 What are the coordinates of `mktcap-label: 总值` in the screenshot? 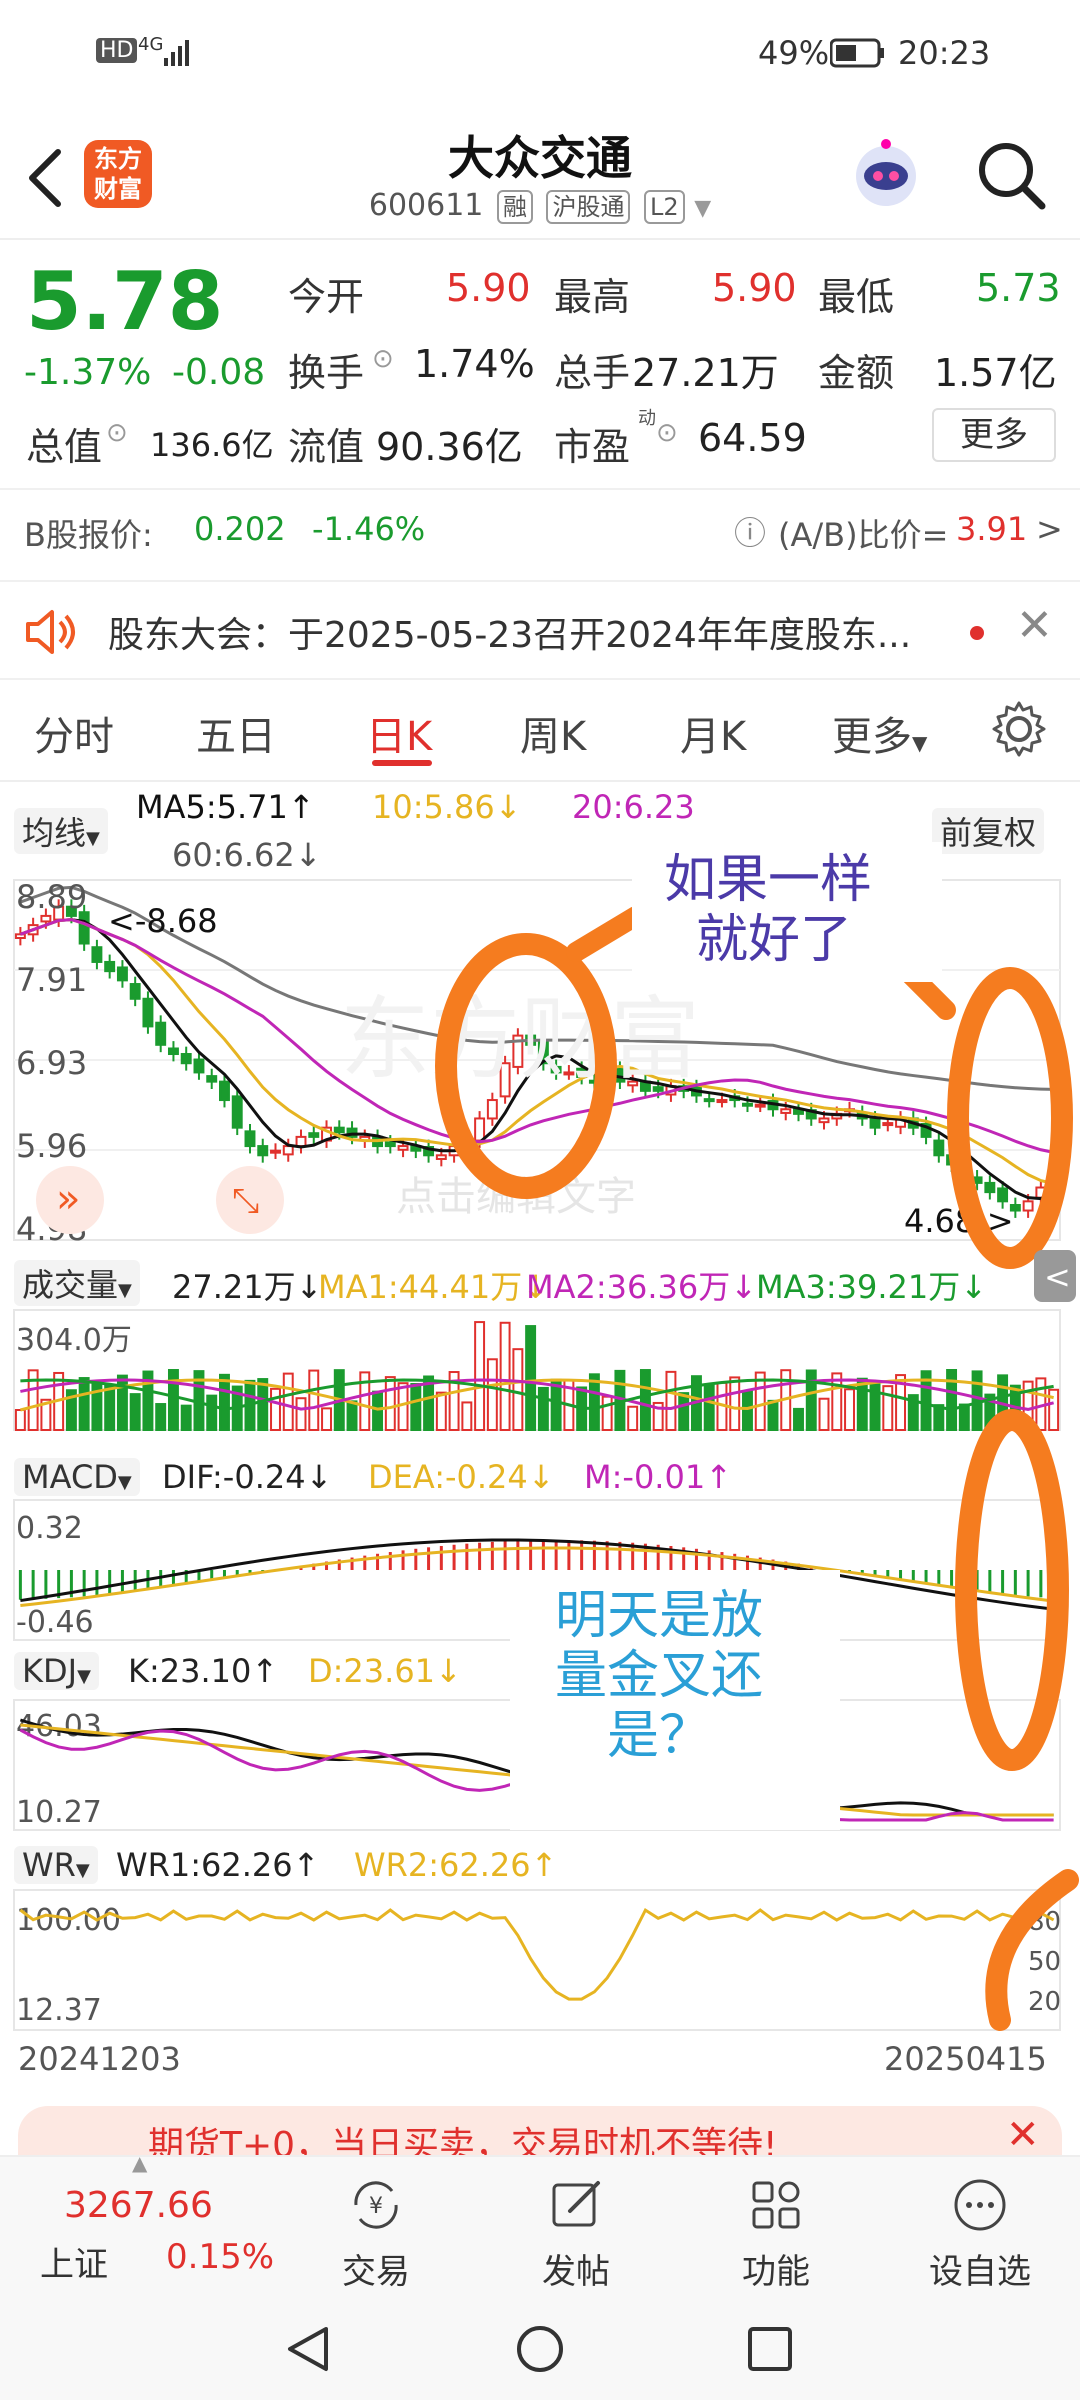 It's located at (64, 447).